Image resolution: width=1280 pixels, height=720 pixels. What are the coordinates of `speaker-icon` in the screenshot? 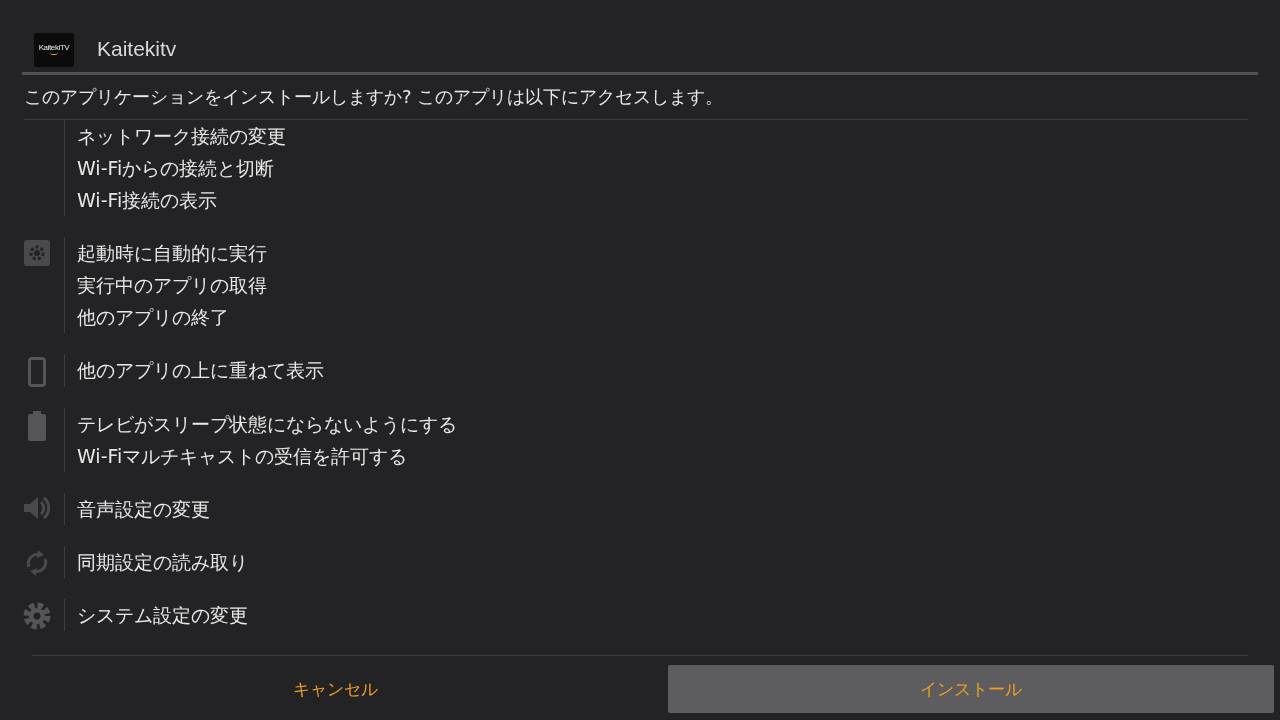 It's located at (37, 508).